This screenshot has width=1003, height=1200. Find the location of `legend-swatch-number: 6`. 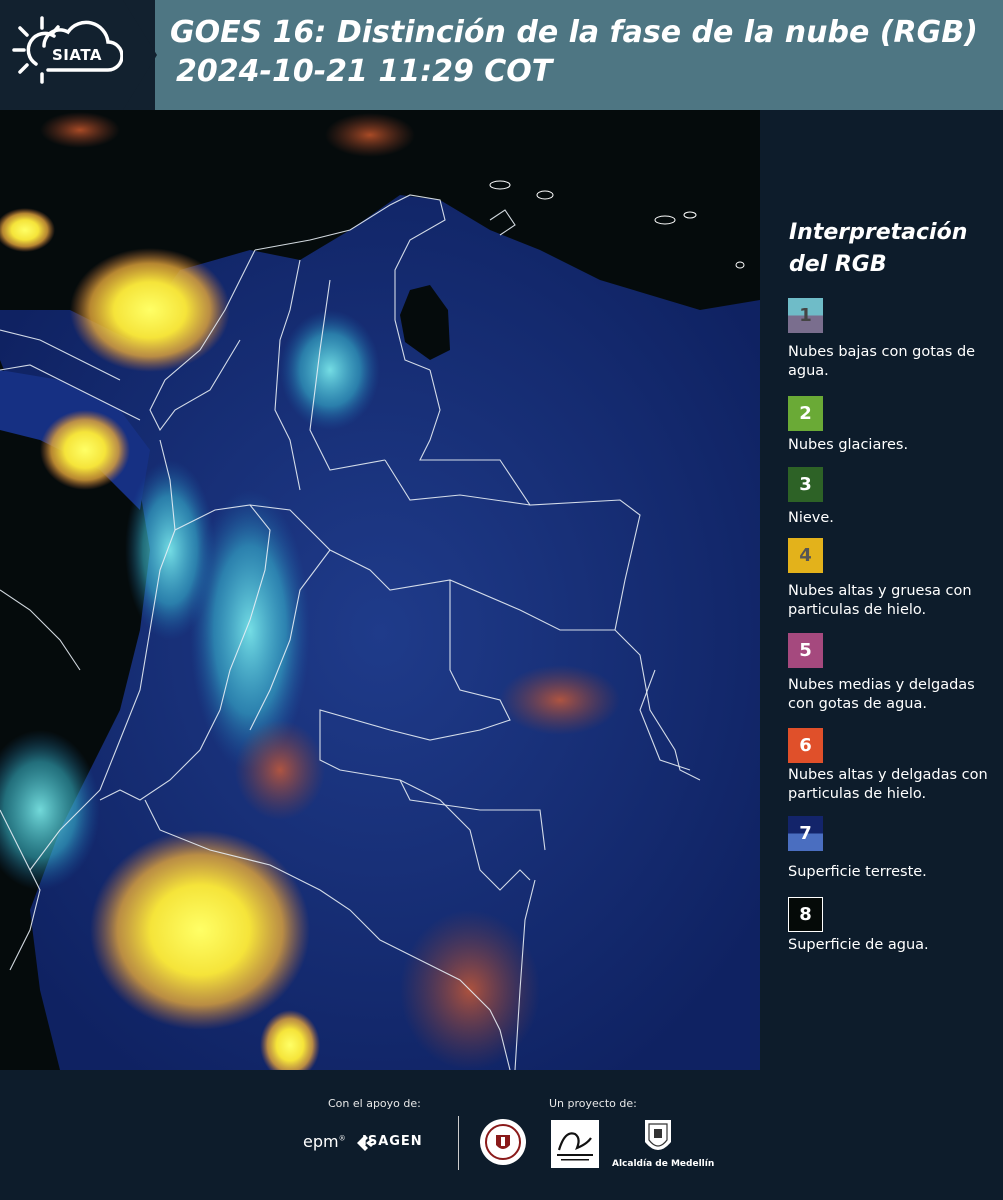

legend-swatch-number: 6 is located at coordinates (805, 745).